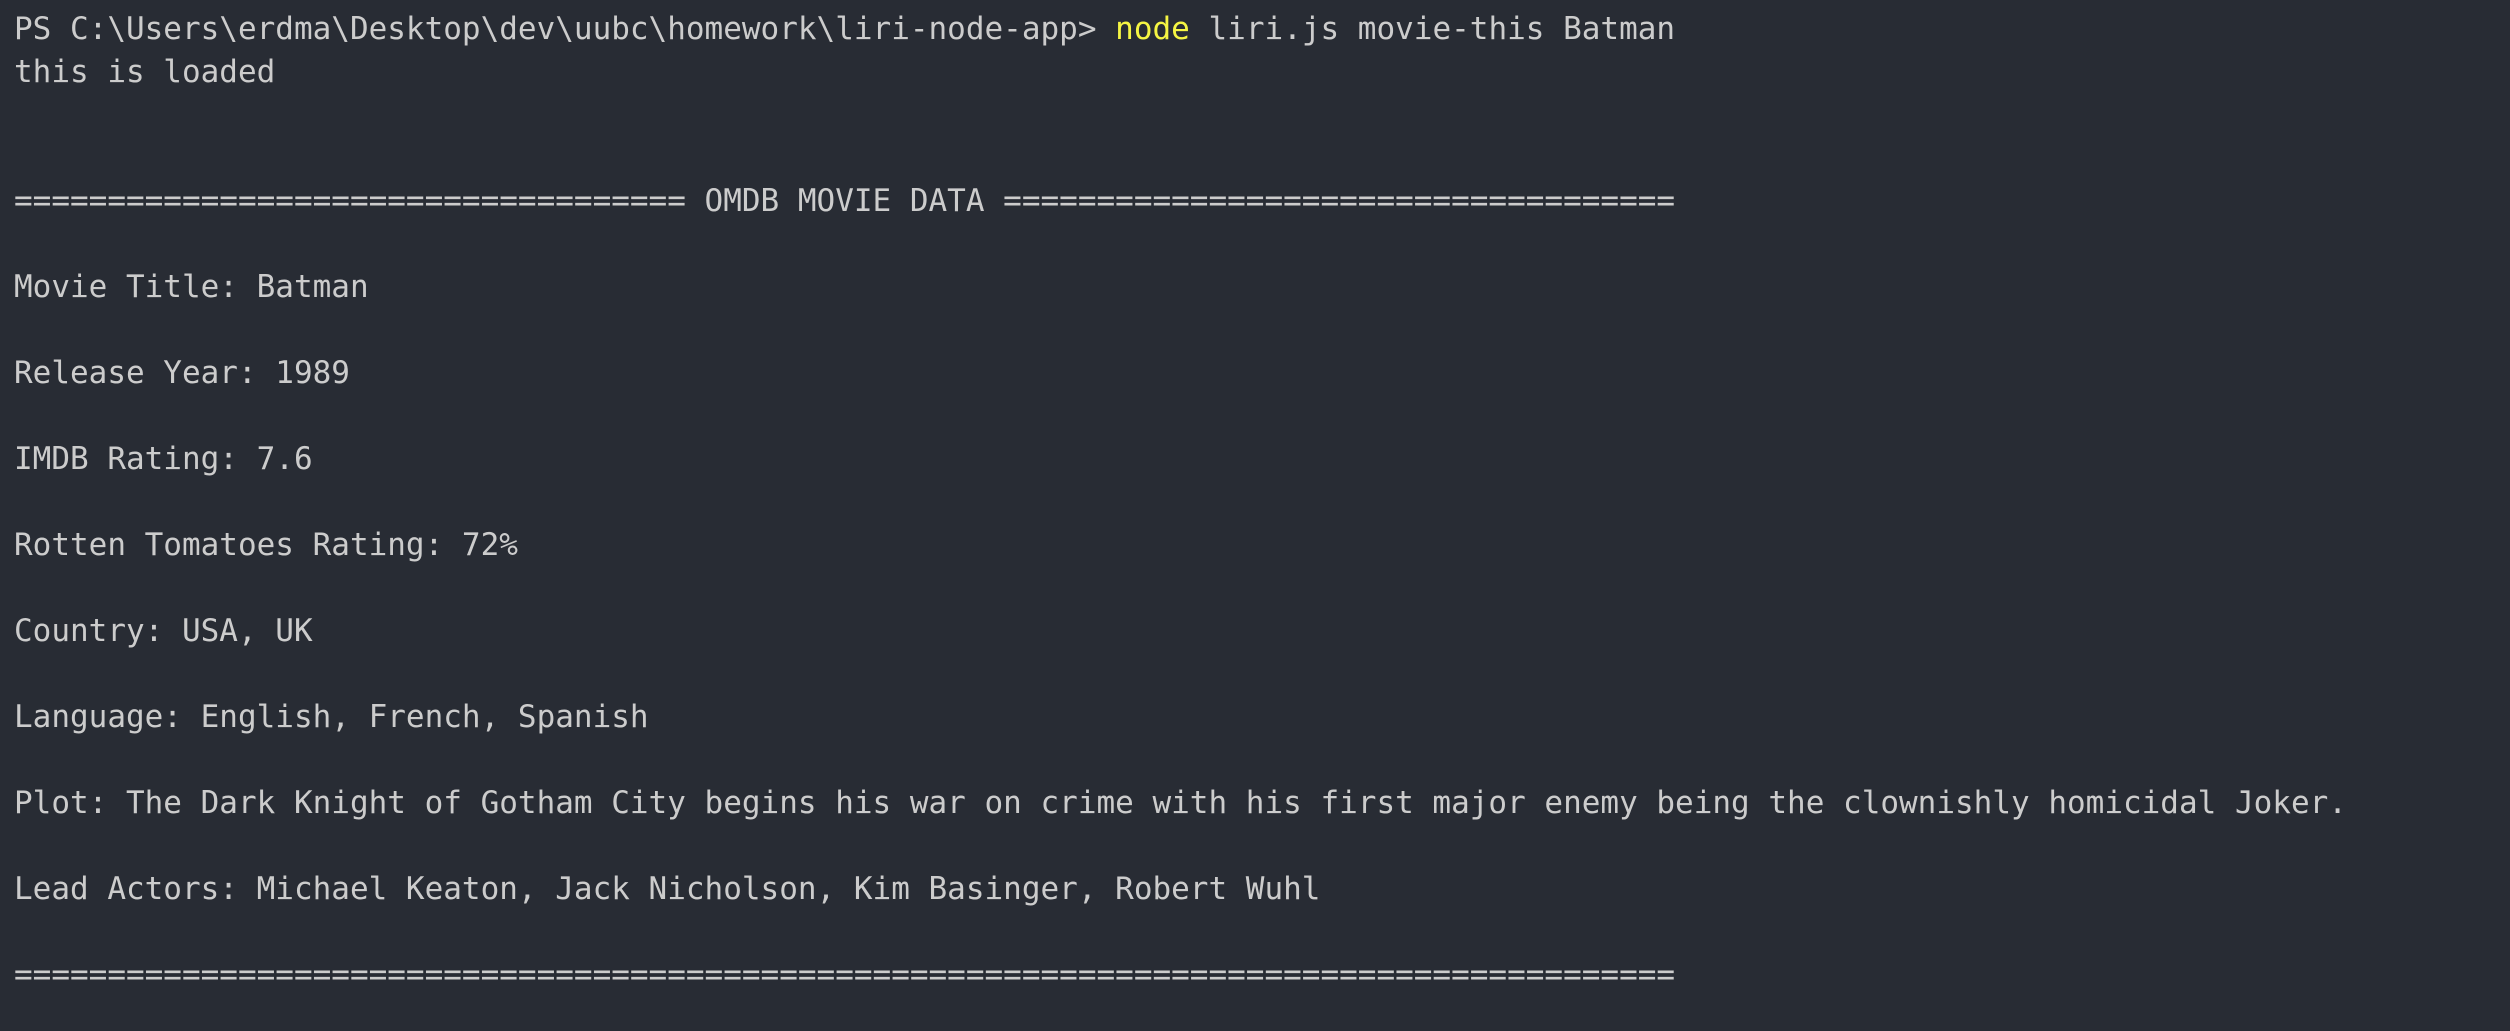  I want to click on loaded-message: this is loaded, so click(145, 72).